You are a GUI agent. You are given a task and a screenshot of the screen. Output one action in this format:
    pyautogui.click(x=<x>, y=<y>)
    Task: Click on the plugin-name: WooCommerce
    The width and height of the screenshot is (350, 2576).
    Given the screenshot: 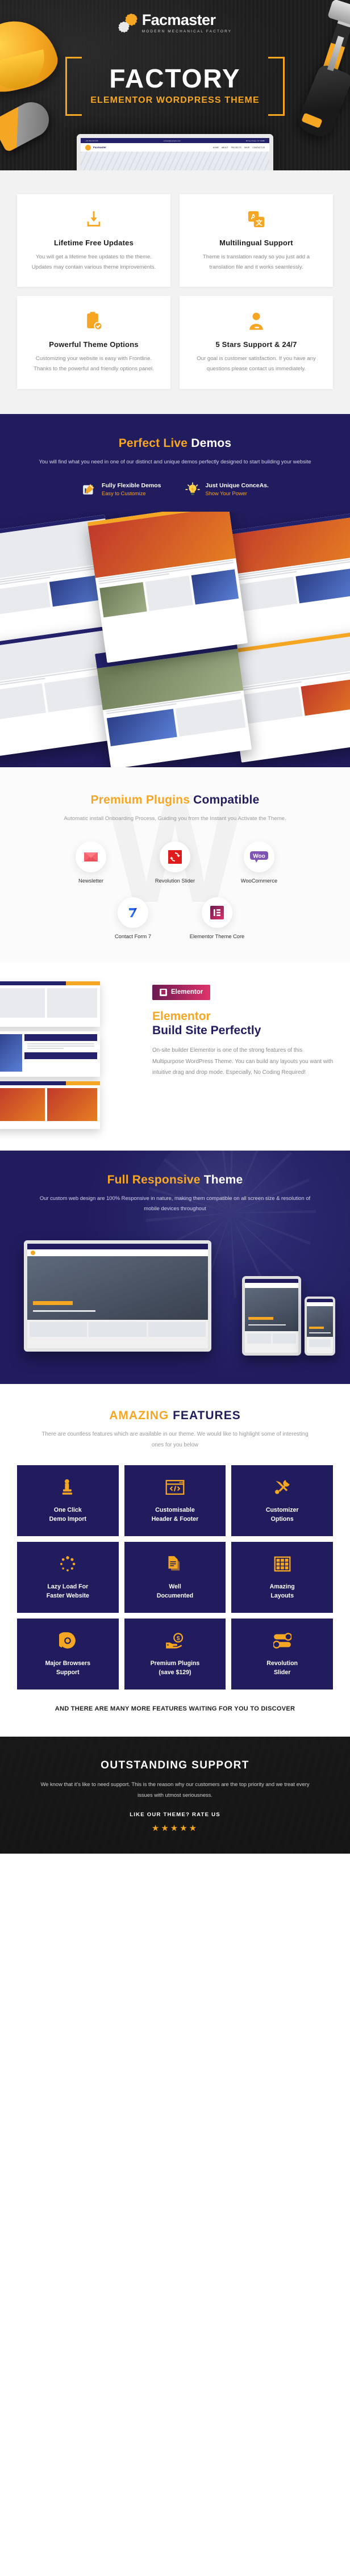 What is the action you would take?
    pyautogui.click(x=259, y=880)
    